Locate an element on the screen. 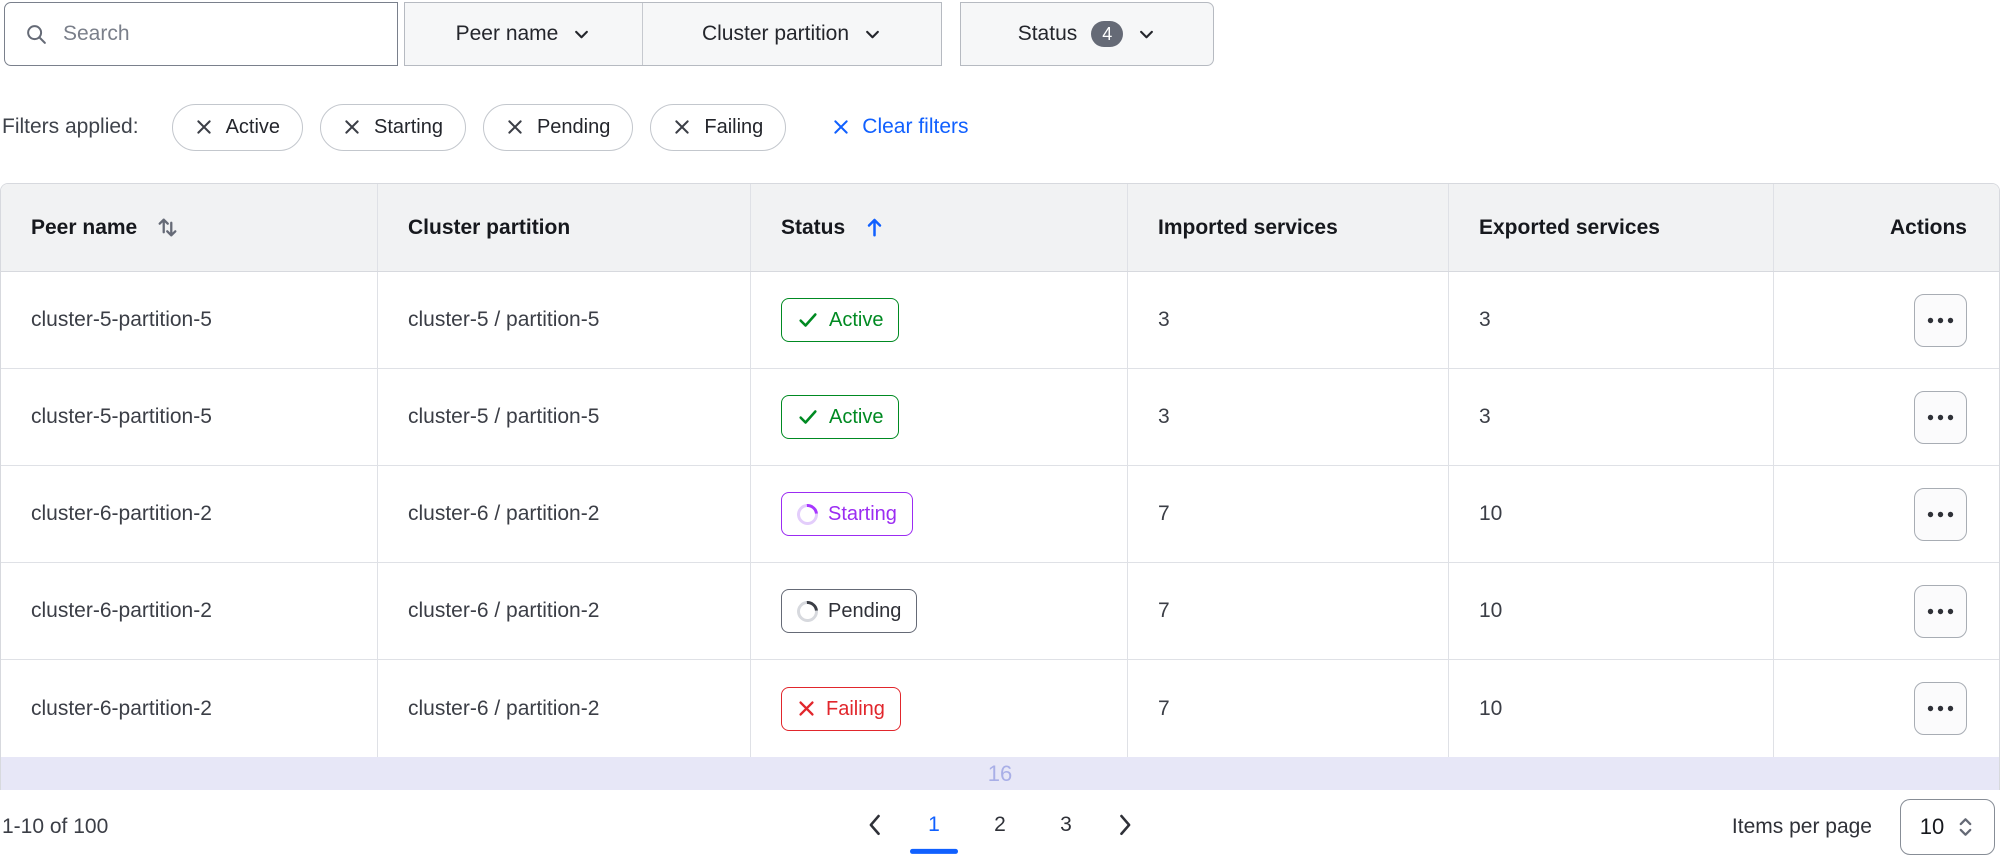 The width and height of the screenshot is (2000, 864). column-label: Cluster partition is located at coordinates (489, 227).